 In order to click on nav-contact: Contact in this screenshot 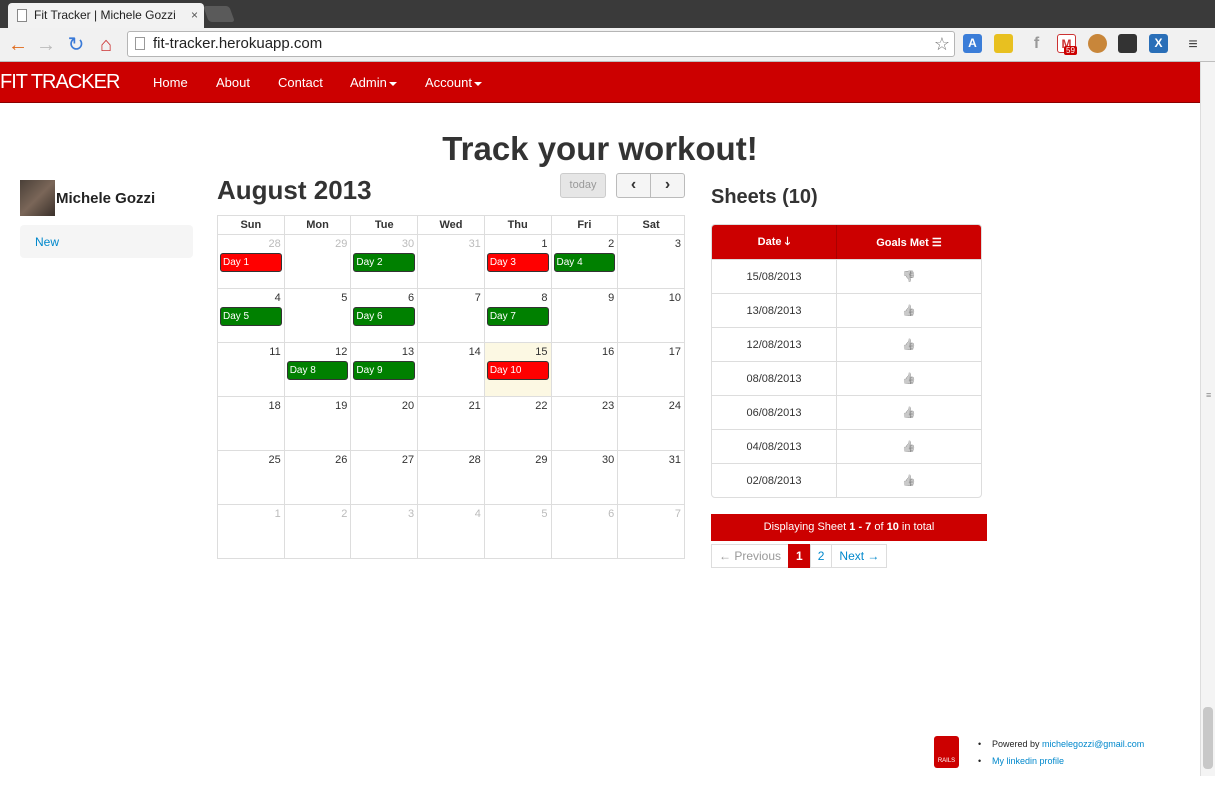, I will do `click(300, 82)`.